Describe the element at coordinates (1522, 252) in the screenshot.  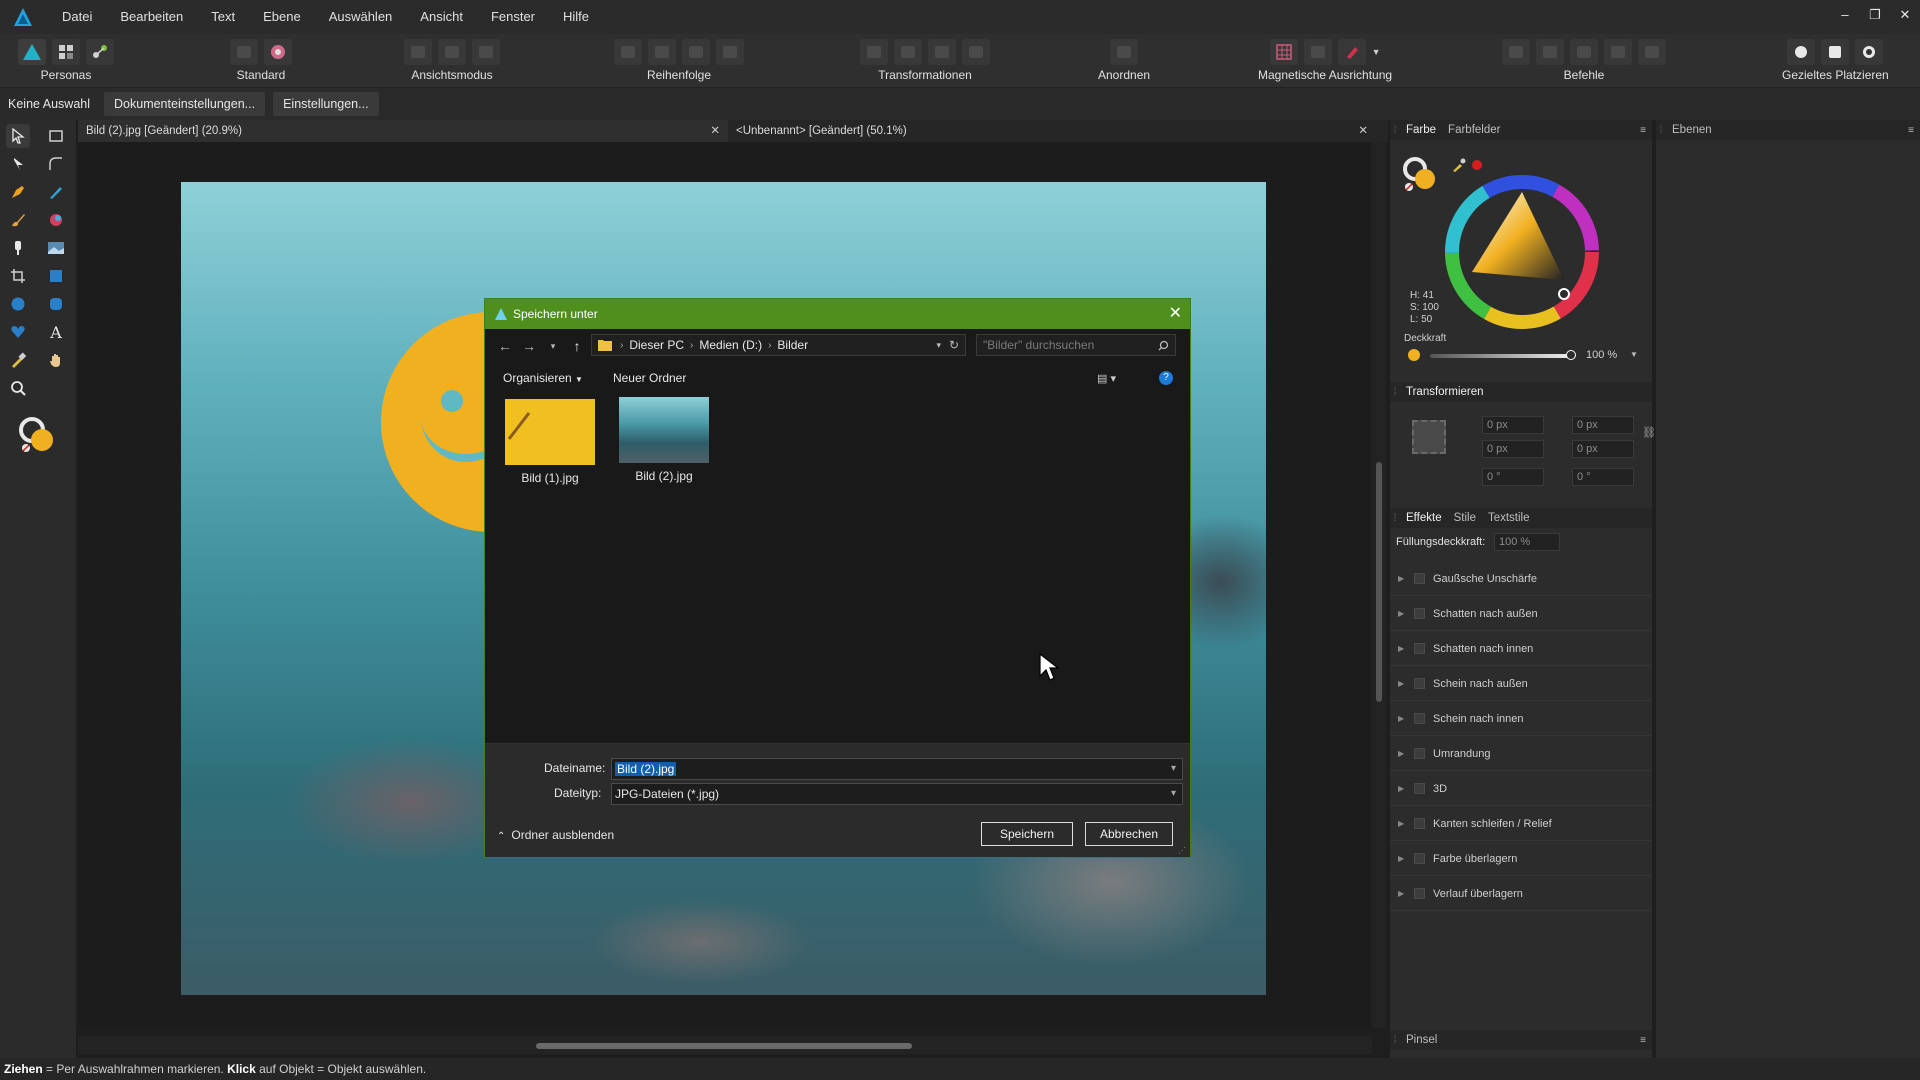
I see `color-wheel` at that location.